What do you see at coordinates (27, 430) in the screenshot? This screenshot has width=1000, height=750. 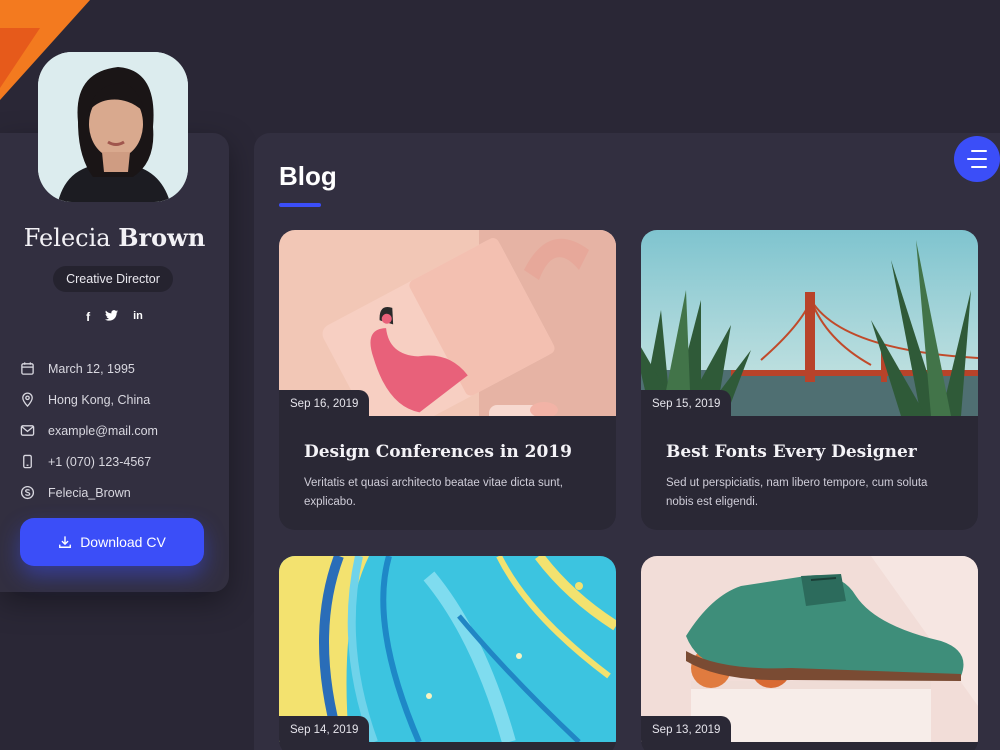 I see `mail-icon` at bounding box center [27, 430].